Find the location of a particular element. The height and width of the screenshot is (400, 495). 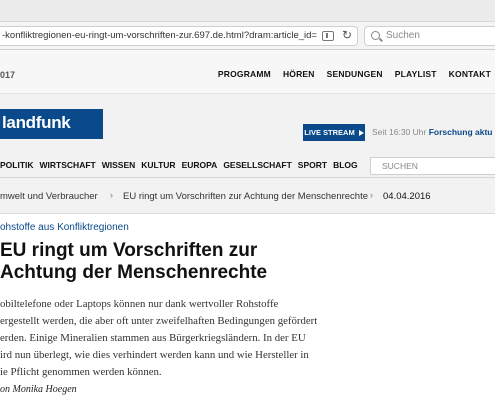

breadcrumb-date: 04.04.2016 is located at coordinates (407, 196).